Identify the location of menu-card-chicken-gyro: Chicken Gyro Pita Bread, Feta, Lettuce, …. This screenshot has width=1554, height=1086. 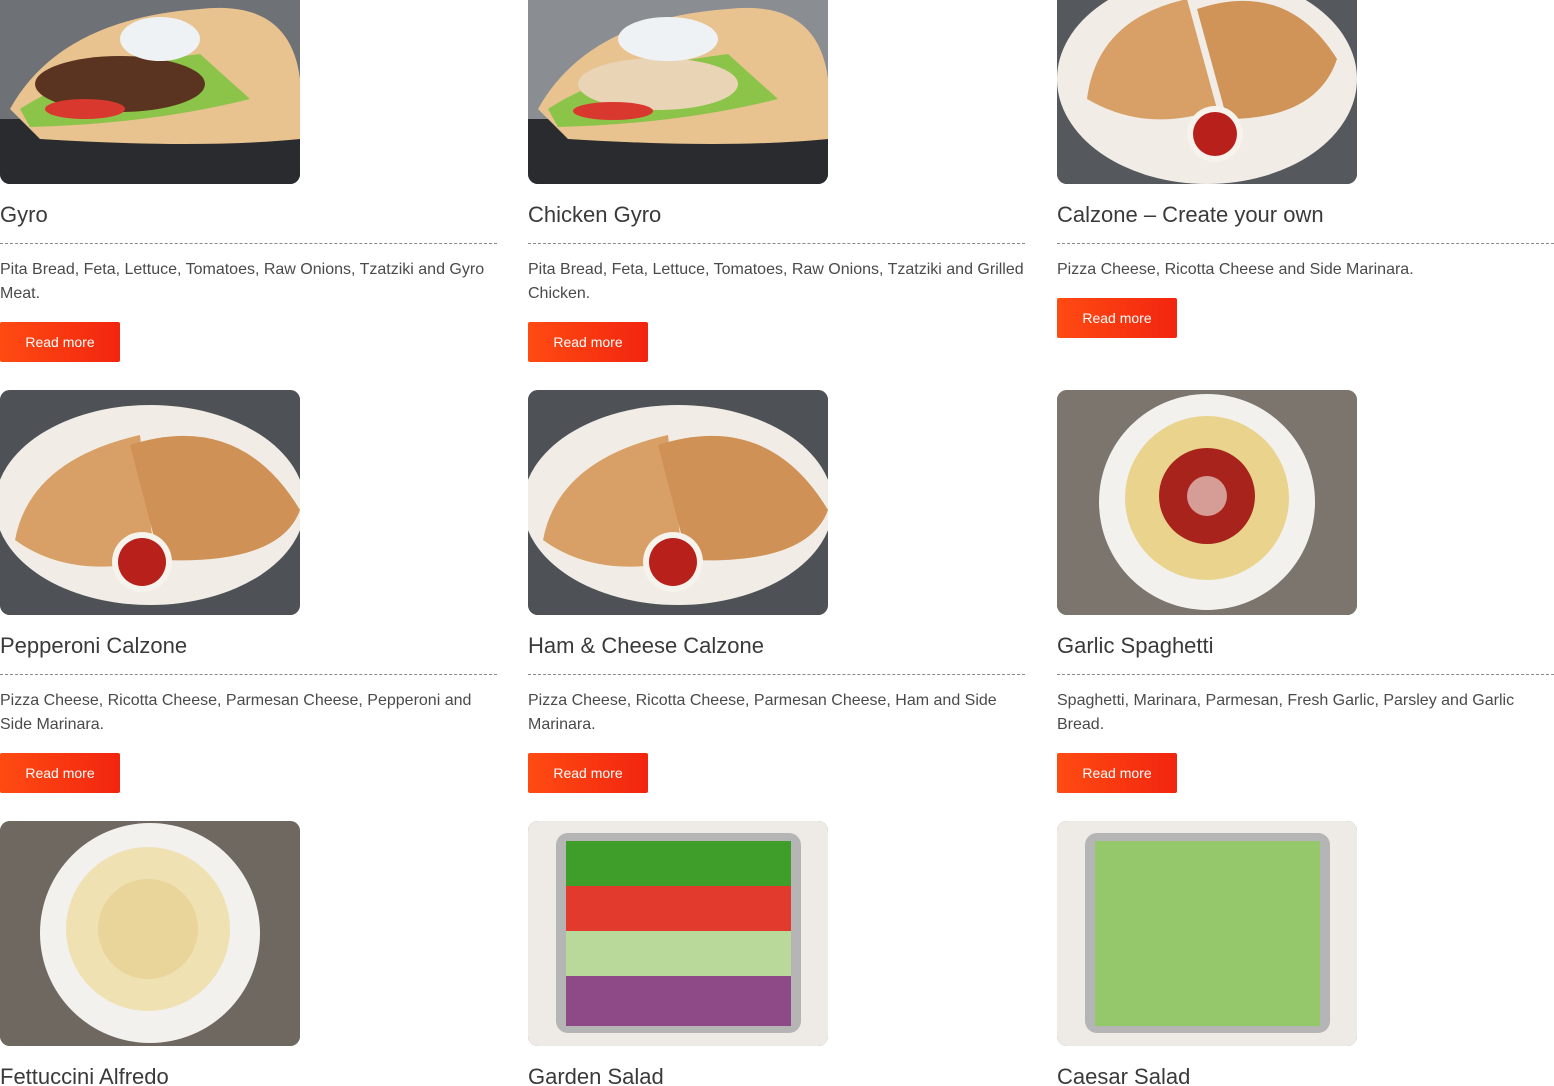
(776, 181).